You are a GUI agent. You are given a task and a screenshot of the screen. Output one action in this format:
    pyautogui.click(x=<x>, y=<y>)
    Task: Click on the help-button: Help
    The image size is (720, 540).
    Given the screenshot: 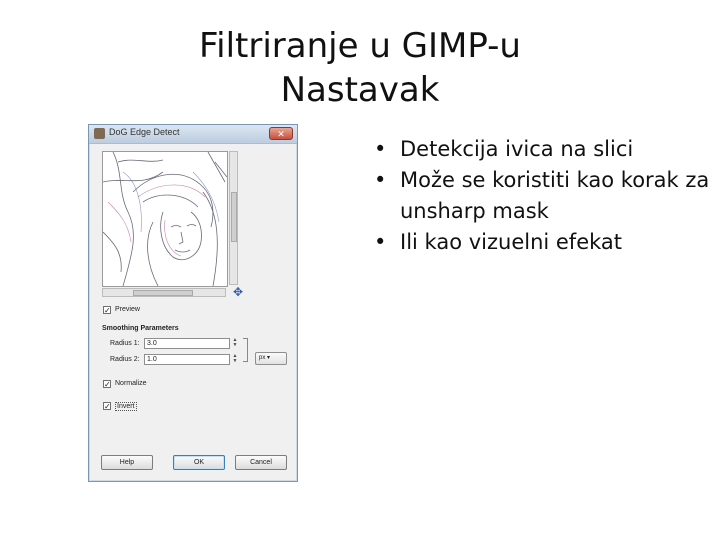 What is the action you would take?
    pyautogui.click(x=127, y=462)
    